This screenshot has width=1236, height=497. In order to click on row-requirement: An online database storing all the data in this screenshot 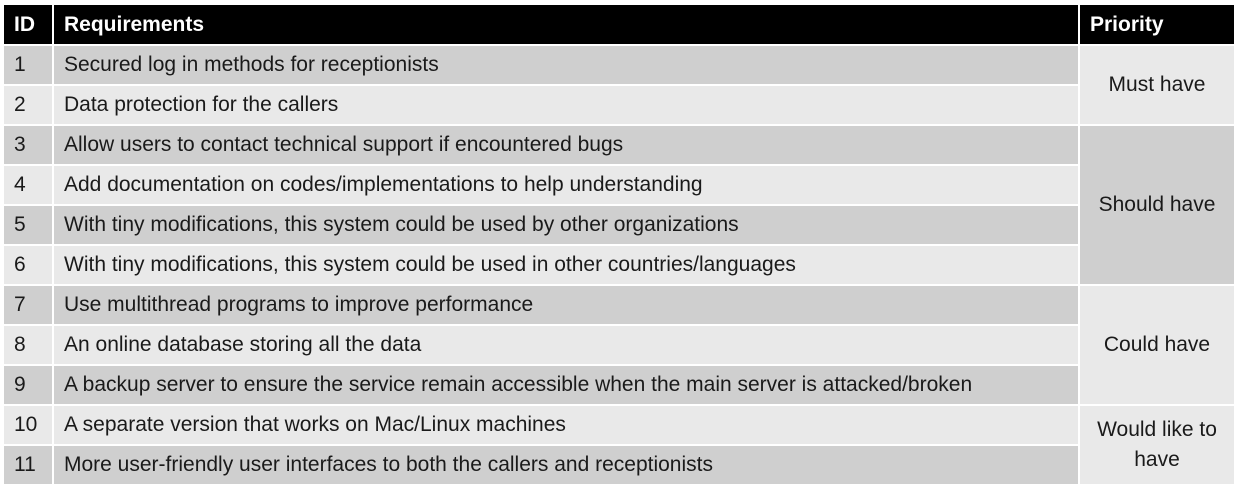, I will do `click(566, 345)`.